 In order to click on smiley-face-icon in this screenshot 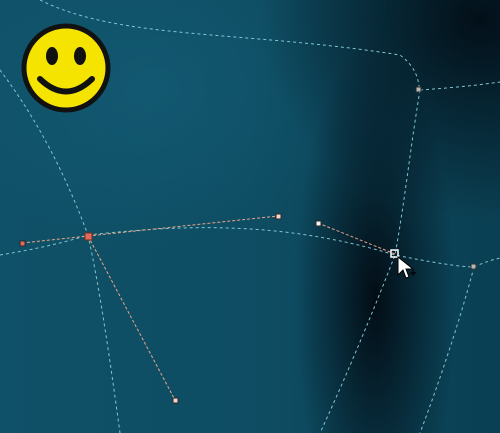, I will do `click(66, 68)`.